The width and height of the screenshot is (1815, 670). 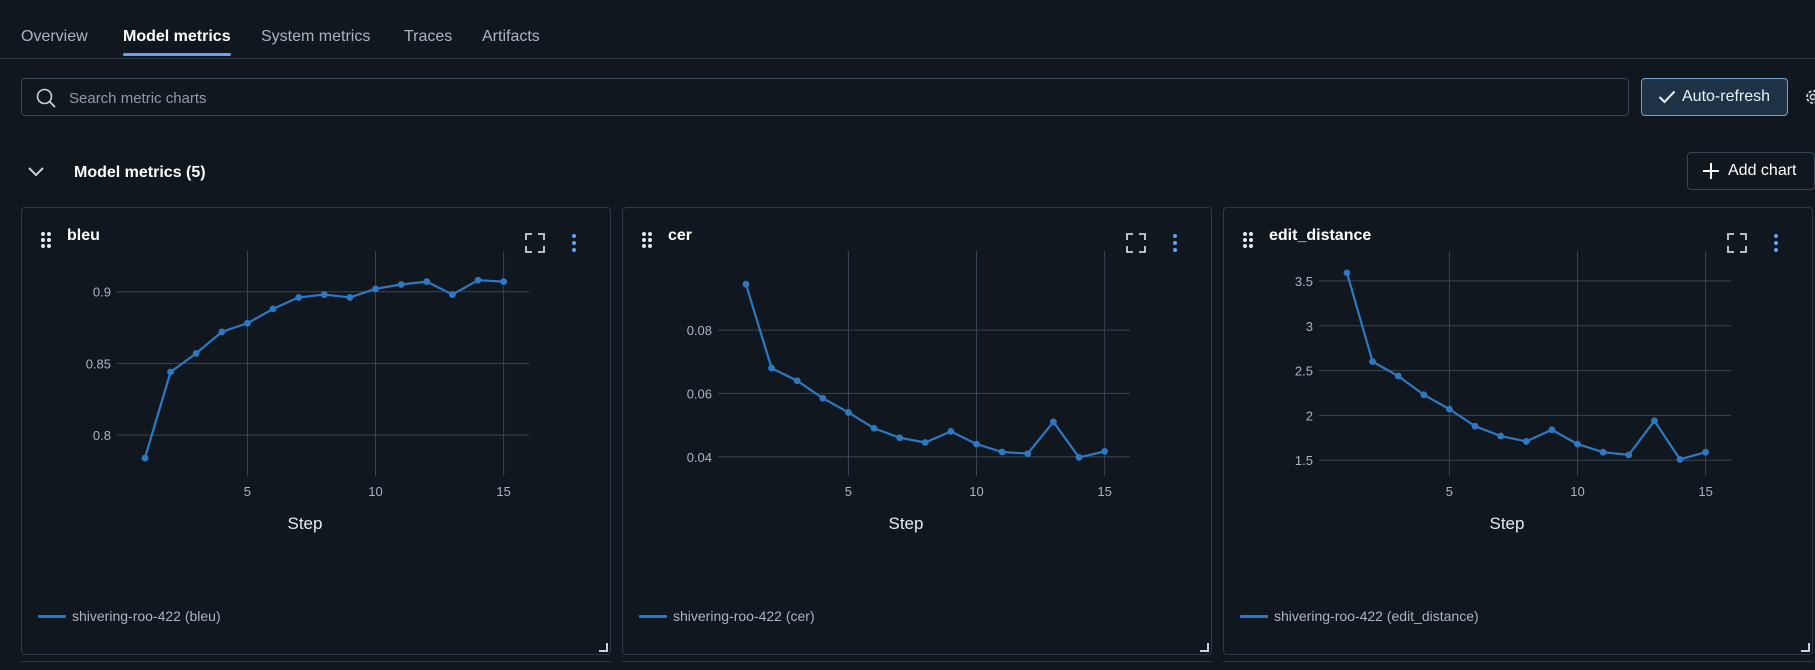 I want to click on tab-overview: Overview, so click(x=54, y=37).